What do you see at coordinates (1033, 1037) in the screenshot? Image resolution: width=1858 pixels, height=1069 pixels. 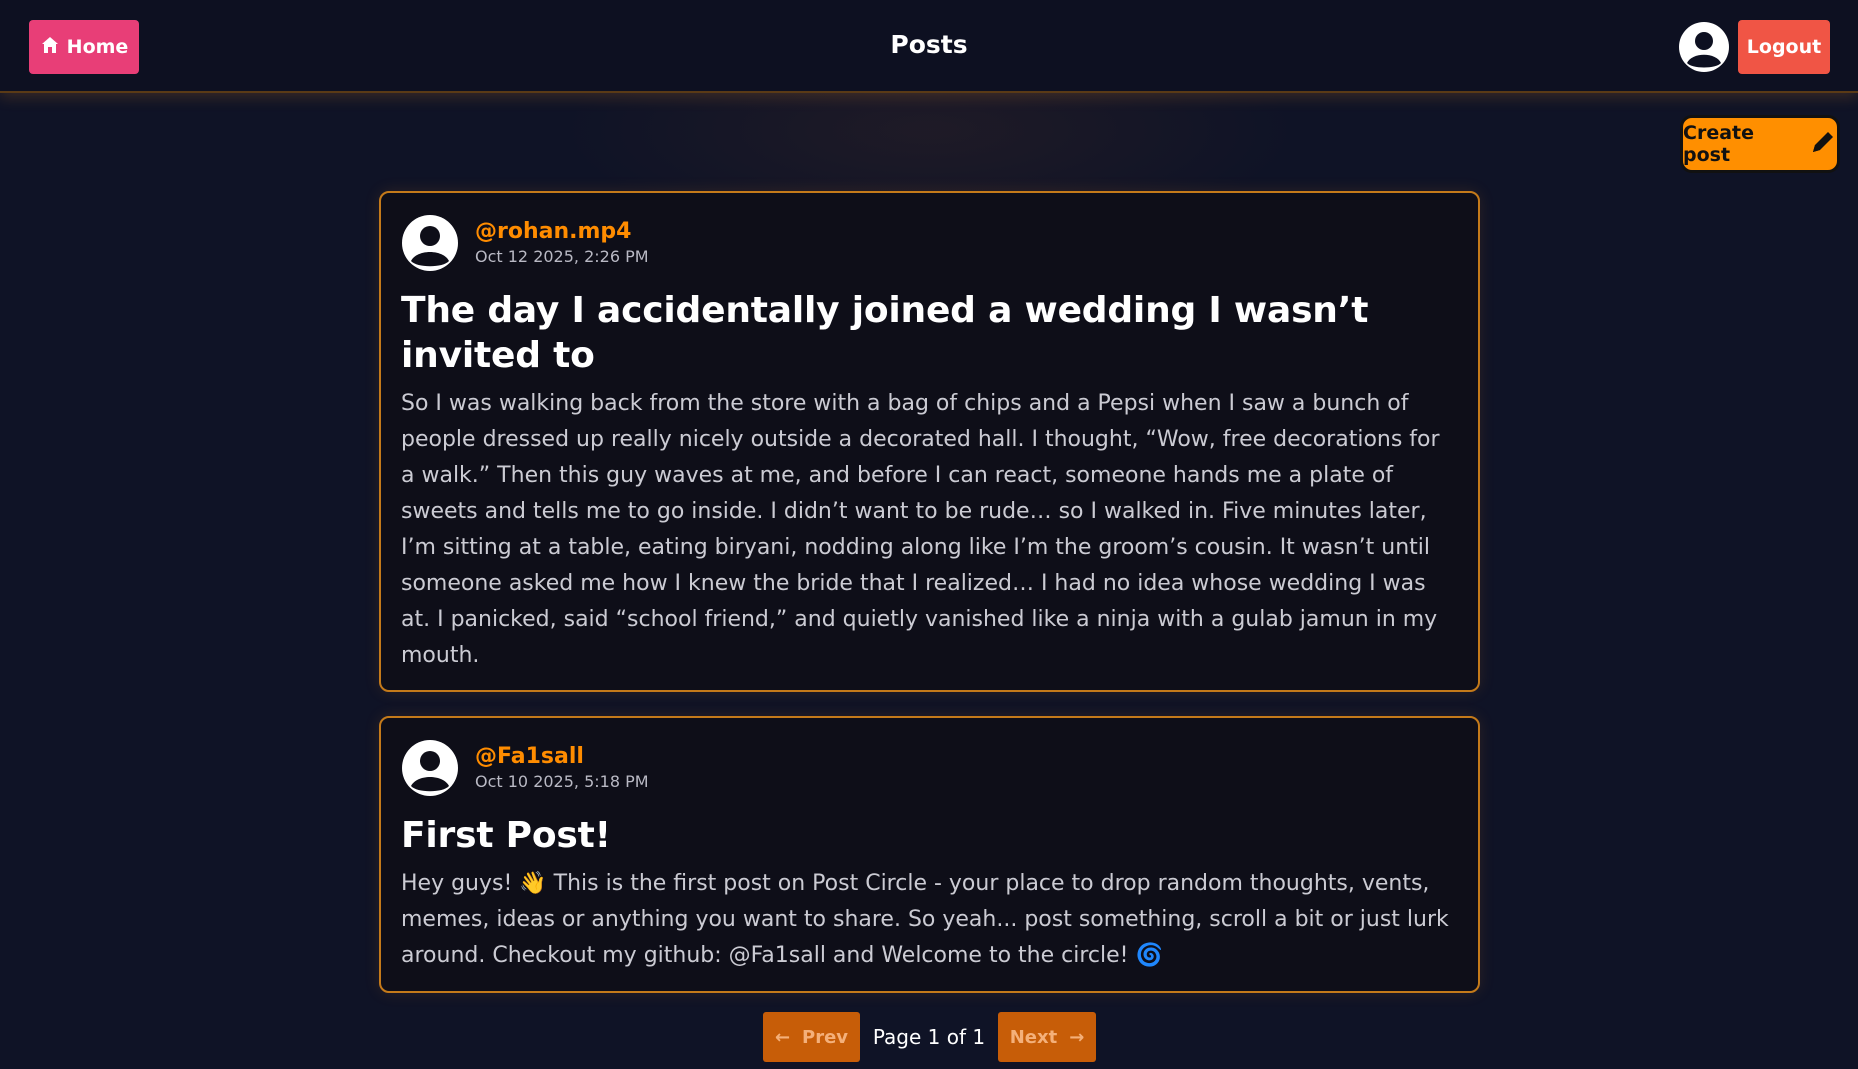 I see `next-button-label: Next` at bounding box center [1033, 1037].